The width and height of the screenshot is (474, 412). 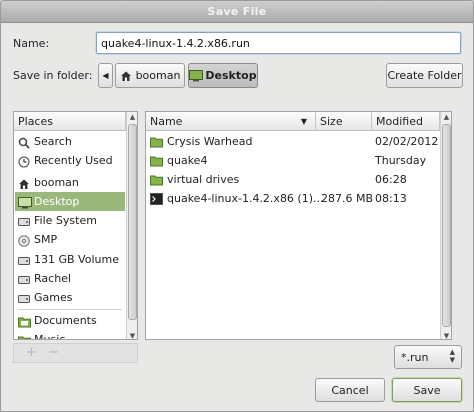 I want to click on filter-value: *.run, so click(x=415, y=357).